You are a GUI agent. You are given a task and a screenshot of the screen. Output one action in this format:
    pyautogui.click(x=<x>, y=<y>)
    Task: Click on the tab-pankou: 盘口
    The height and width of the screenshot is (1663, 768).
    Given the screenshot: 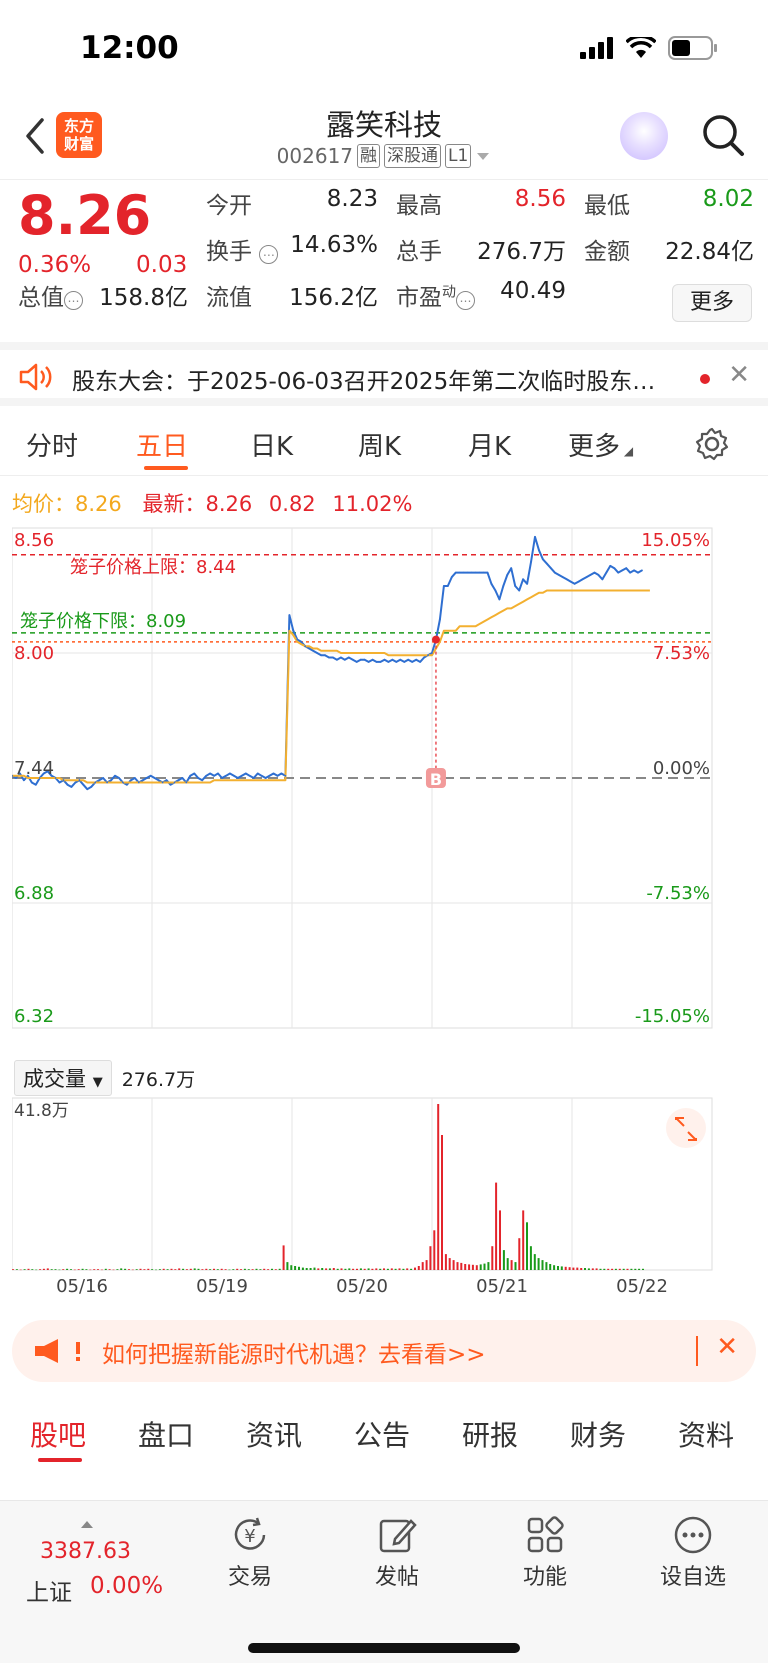 What is the action you would take?
    pyautogui.click(x=166, y=1434)
    